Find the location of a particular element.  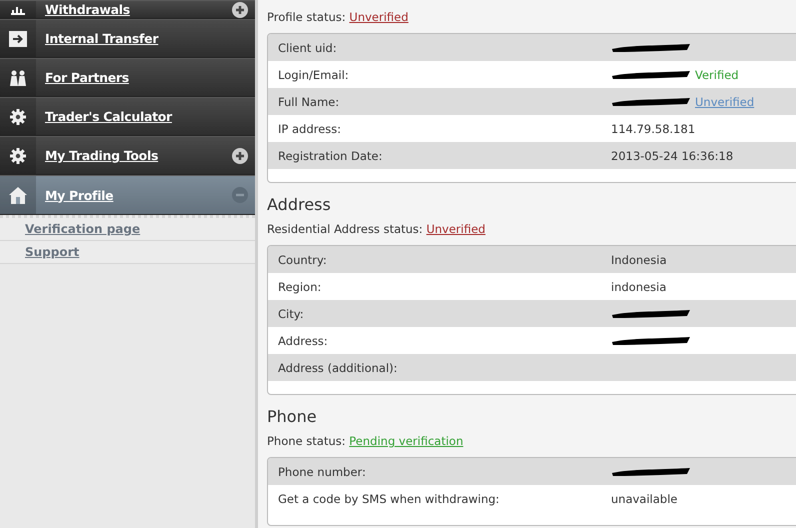

house-icon is located at coordinates (18, 195).